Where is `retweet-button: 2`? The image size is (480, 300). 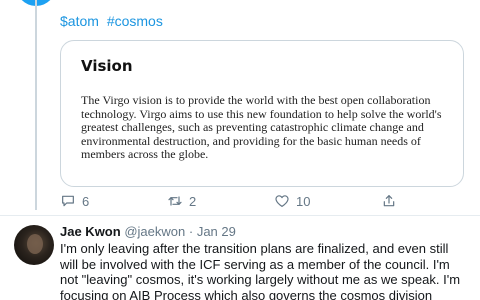 retweet-button: 2 is located at coordinates (181, 201).